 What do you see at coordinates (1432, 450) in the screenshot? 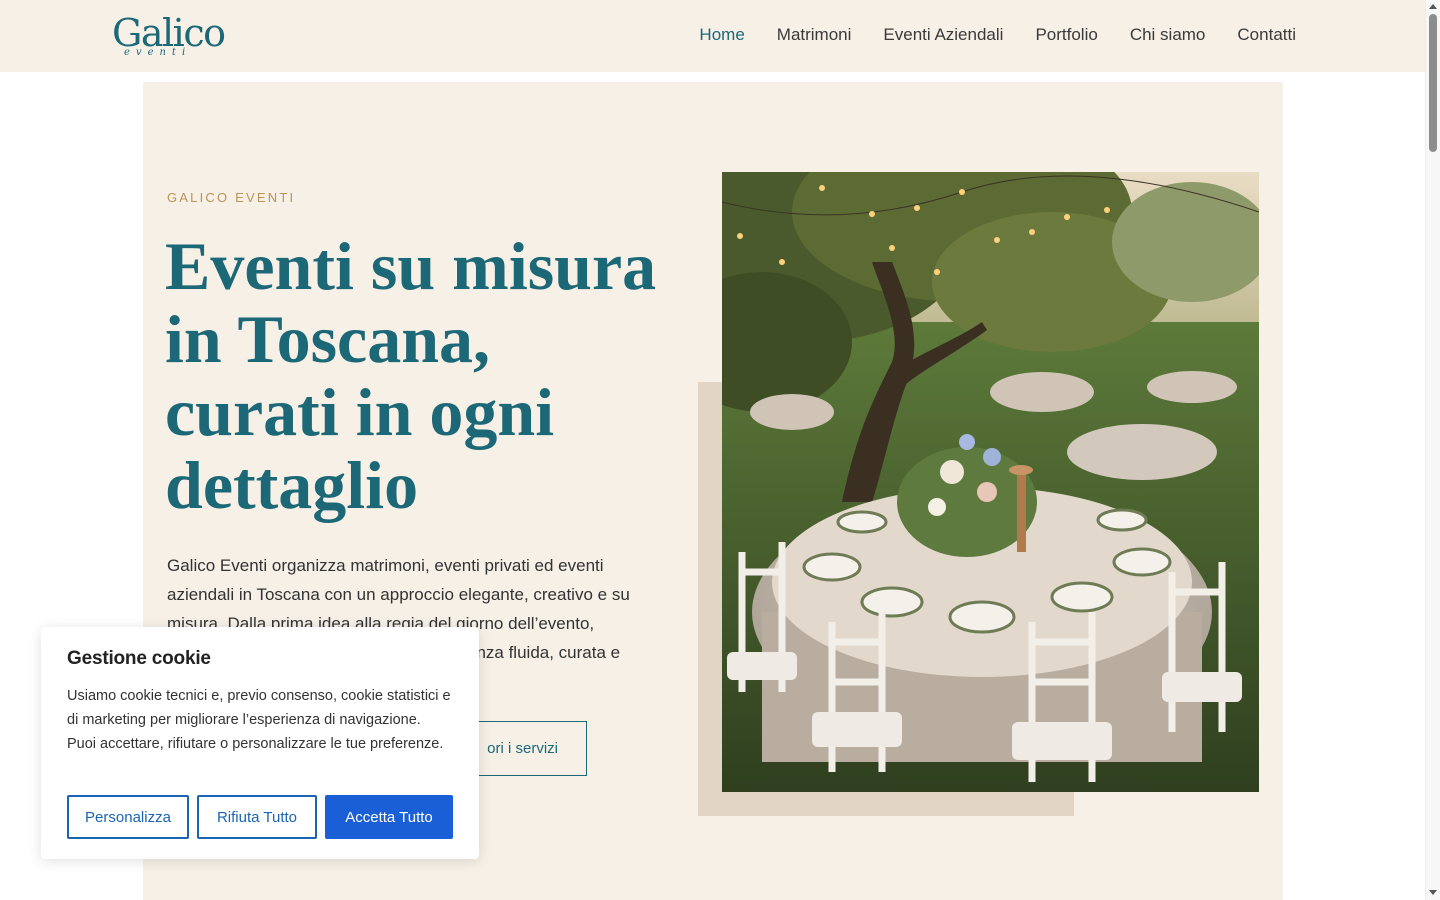
I see `page-scrollbar` at bounding box center [1432, 450].